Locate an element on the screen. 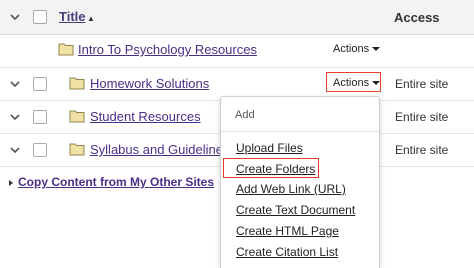 Image resolution: width=474 pixels, height=268 pixels. menu-item-create-citation-list: Create Citation List is located at coordinates (287, 252).